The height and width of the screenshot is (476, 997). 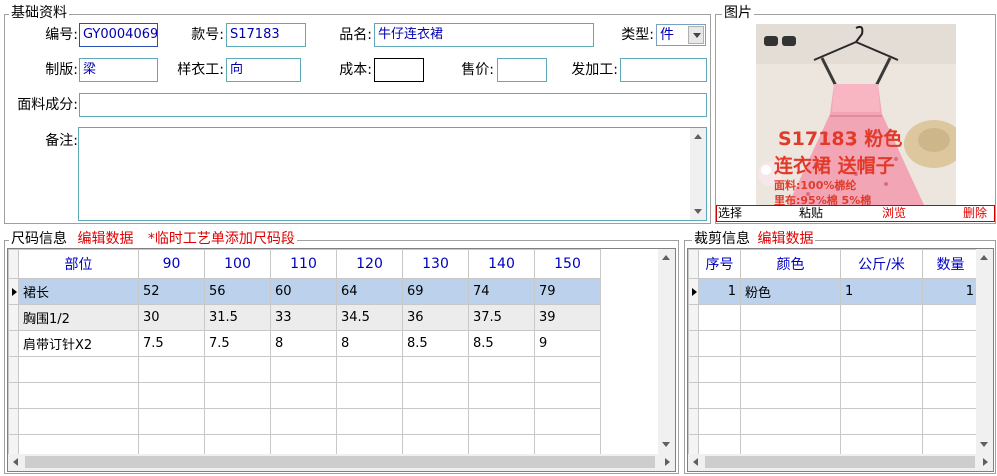 What do you see at coordinates (984, 351) in the screenshot?
I see `cutting-grid-vscroll` at bounding box center [984, 351].